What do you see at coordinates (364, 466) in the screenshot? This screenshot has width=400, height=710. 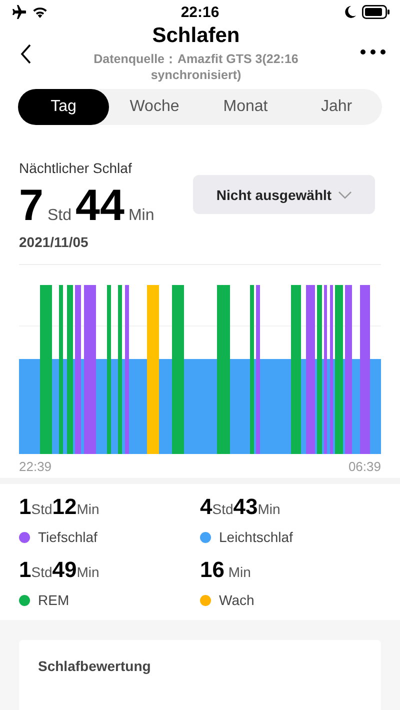 I see `end-time-label: 06:39` at bounding box center [364, 466].